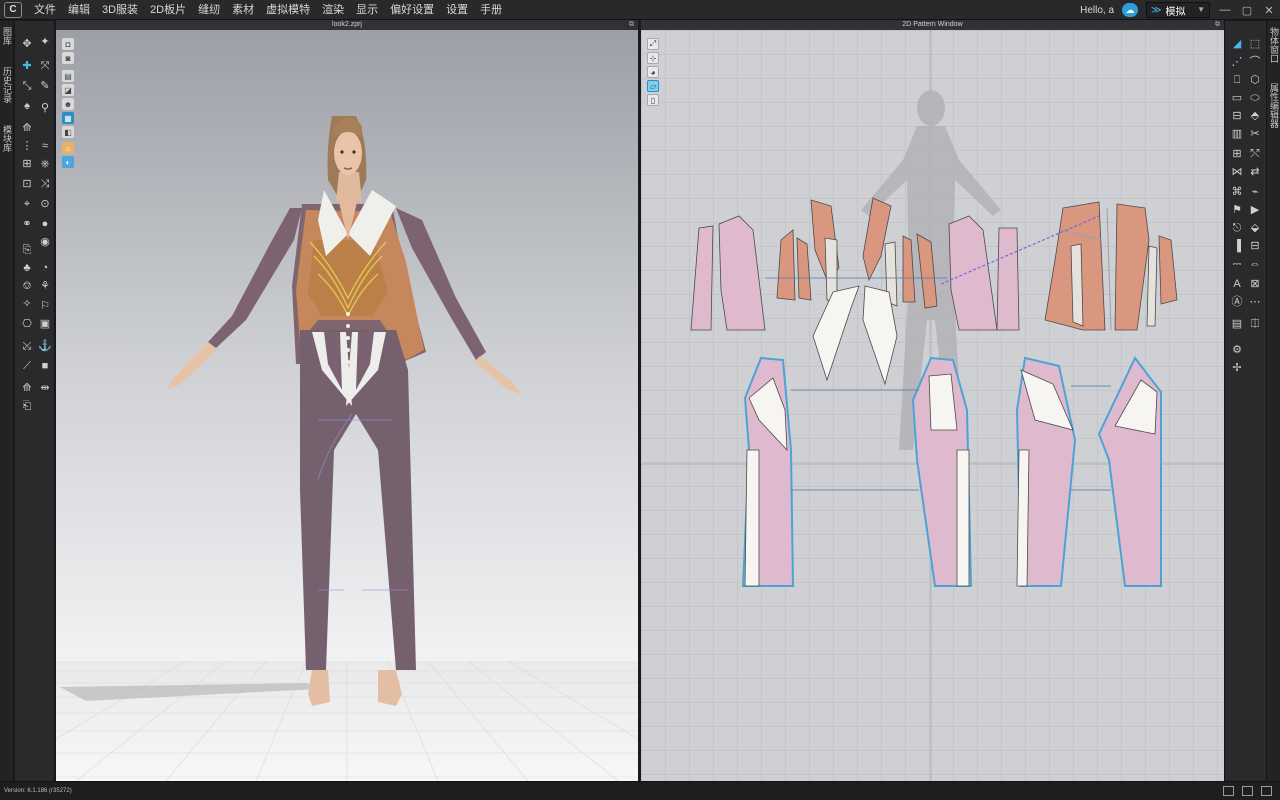  What do you see at coordinates (45, 108) in the screenshot?
I see `drape-icon: ⚲` at bounding box center [45, 108].